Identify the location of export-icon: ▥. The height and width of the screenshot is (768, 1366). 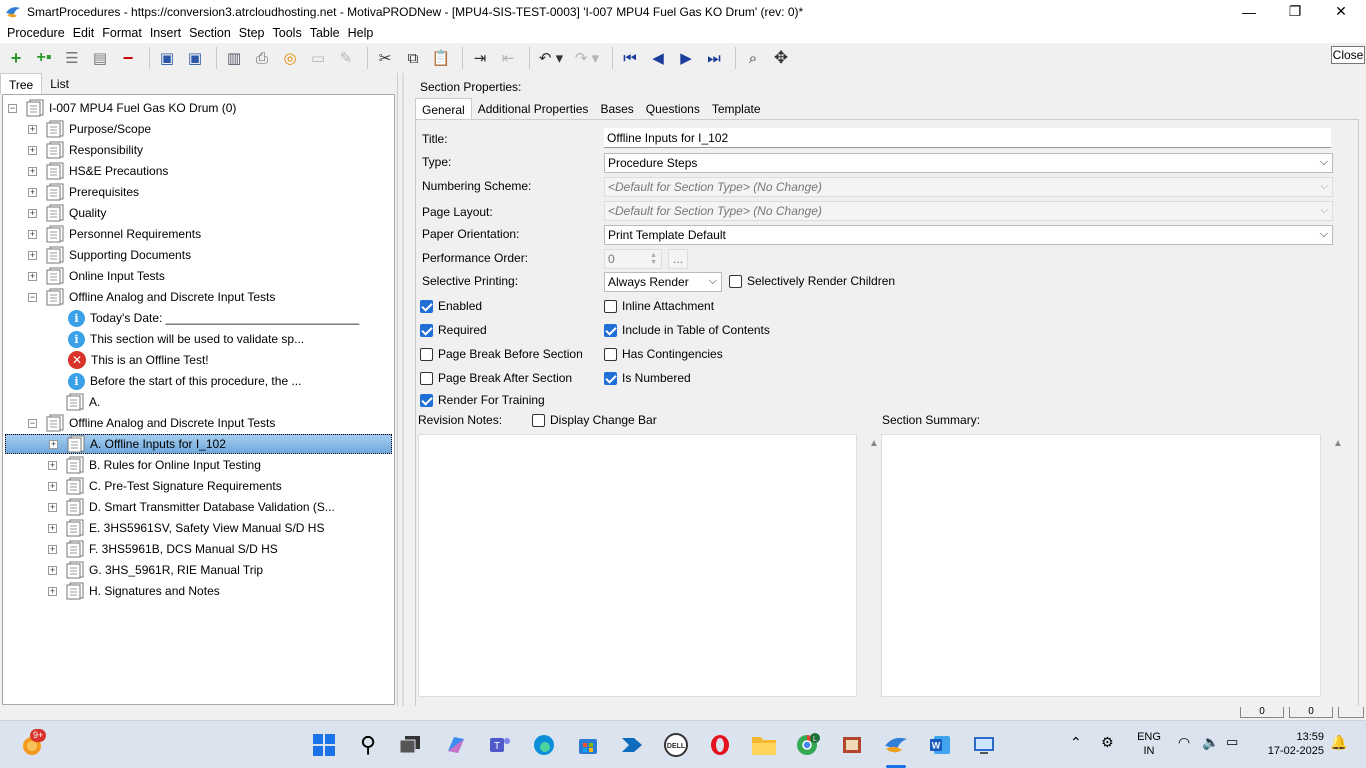
(234, 58).